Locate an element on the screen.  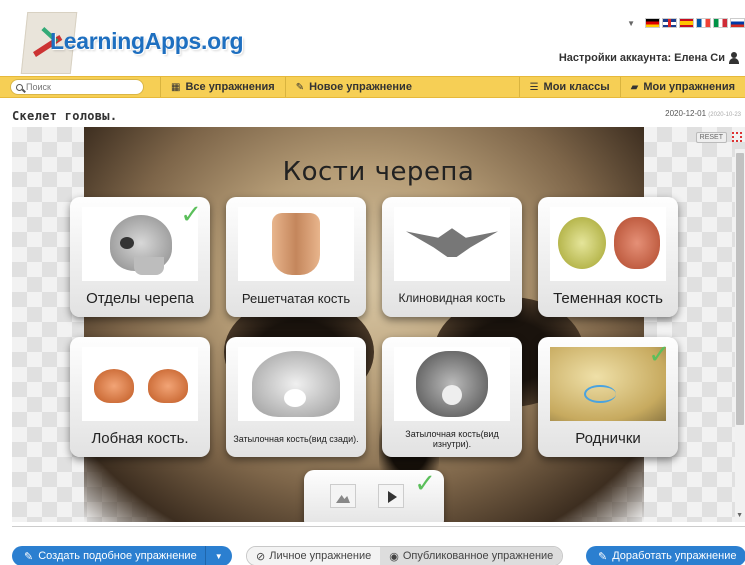
card-fontanelles: Роднички ✓ is located at coordinates (608, 397).